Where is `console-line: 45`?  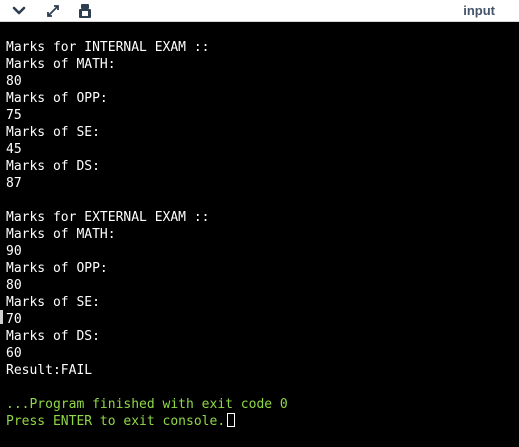 console-line: 45 is located at coordinates (14, 149).